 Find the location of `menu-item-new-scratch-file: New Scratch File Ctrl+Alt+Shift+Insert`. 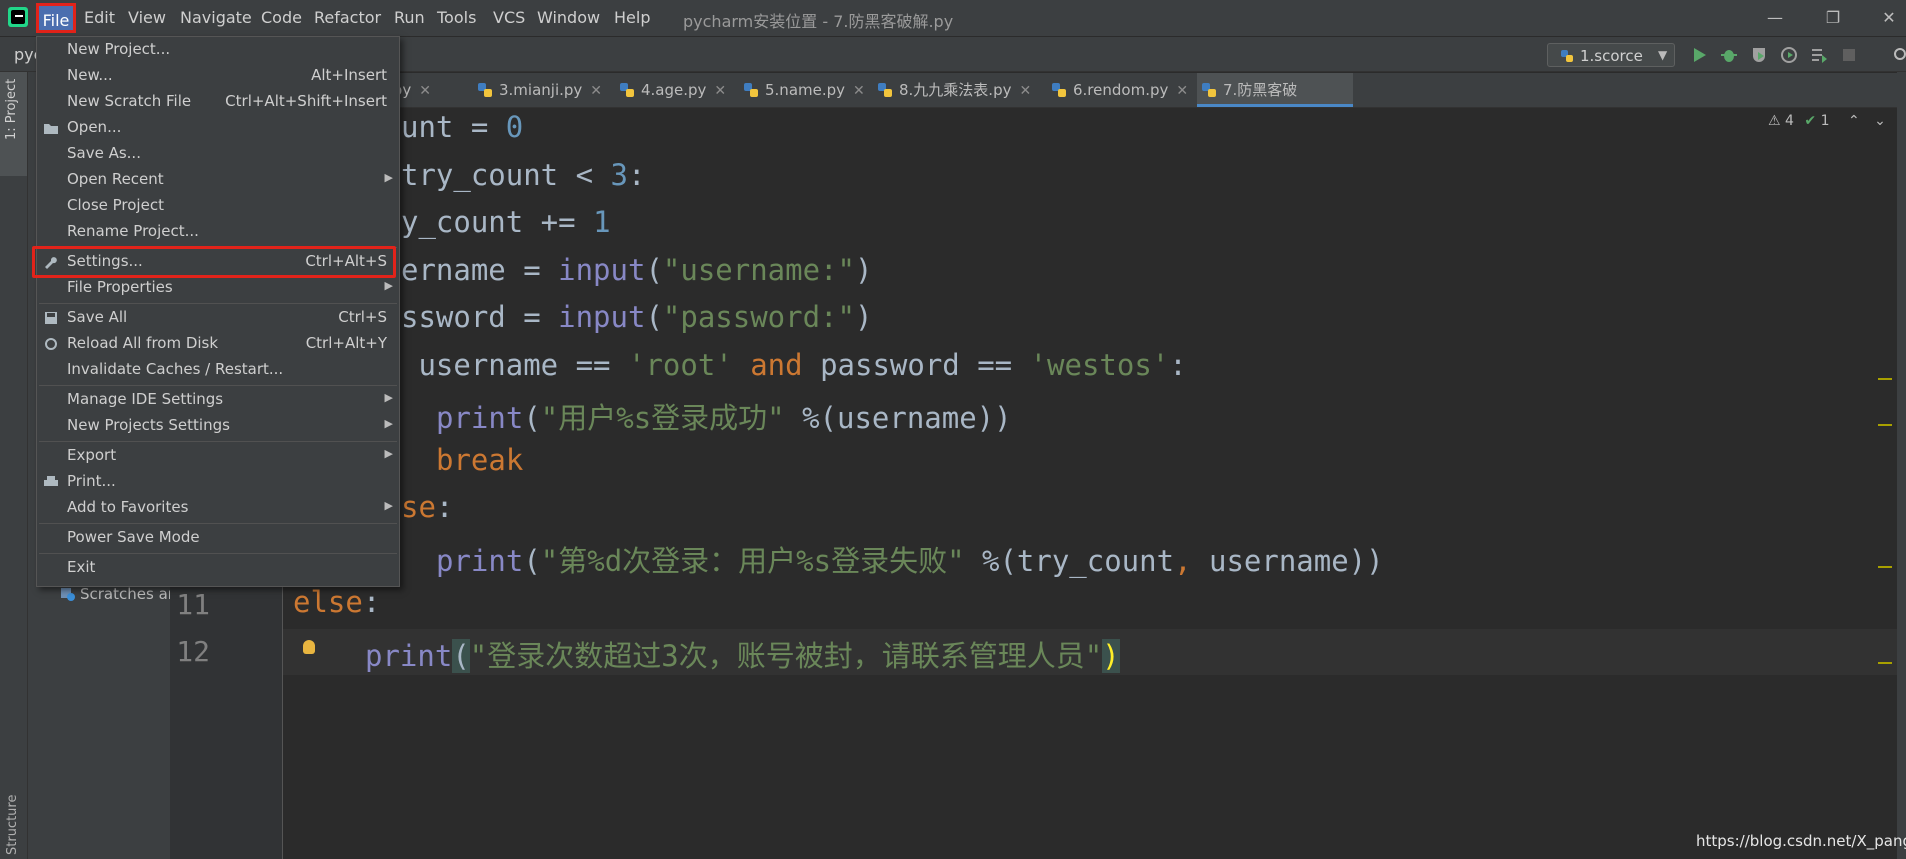

menu-item-new-scratch-file: New Scratch File Ctrl+Alt+Shift+Insert is located at coordinates (218, 102).